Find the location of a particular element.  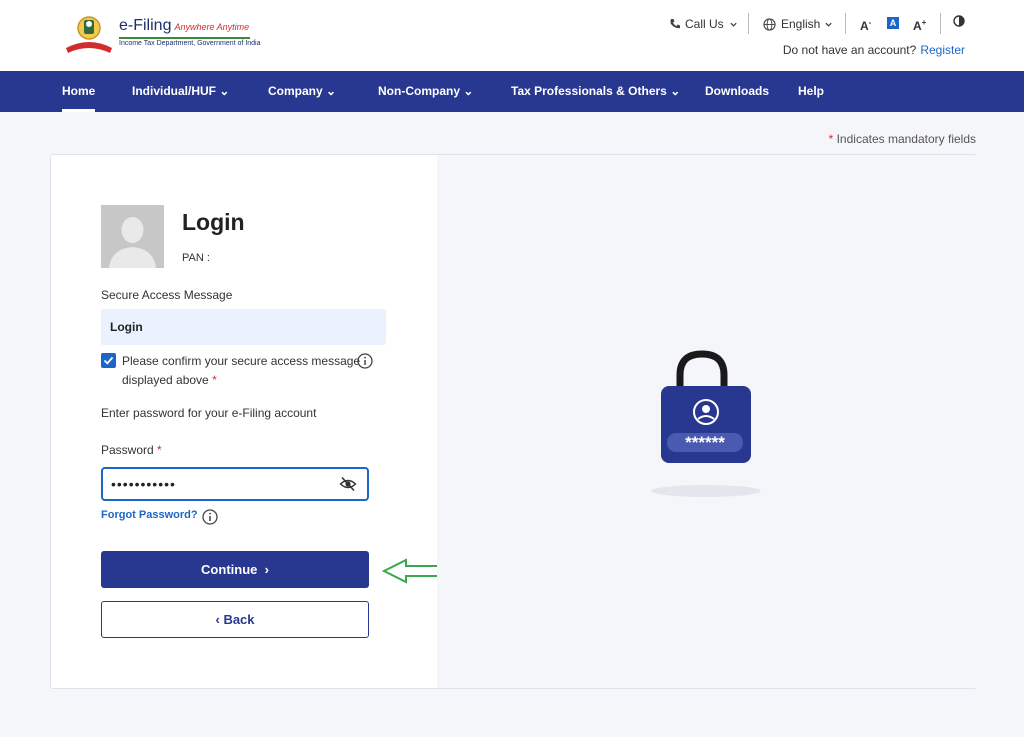

user-silhouette-icon is located at coordinates (132, 236).